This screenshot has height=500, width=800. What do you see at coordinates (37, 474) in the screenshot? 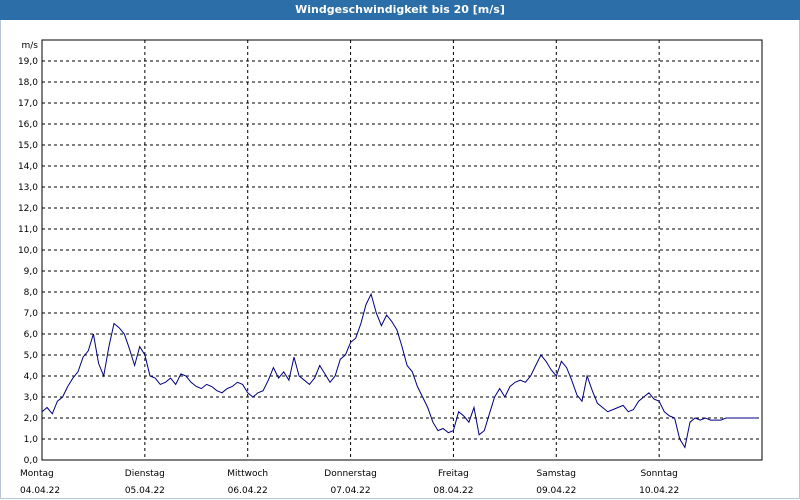
I see `x-tick-day: Montag` at bounding box center [37, 474].